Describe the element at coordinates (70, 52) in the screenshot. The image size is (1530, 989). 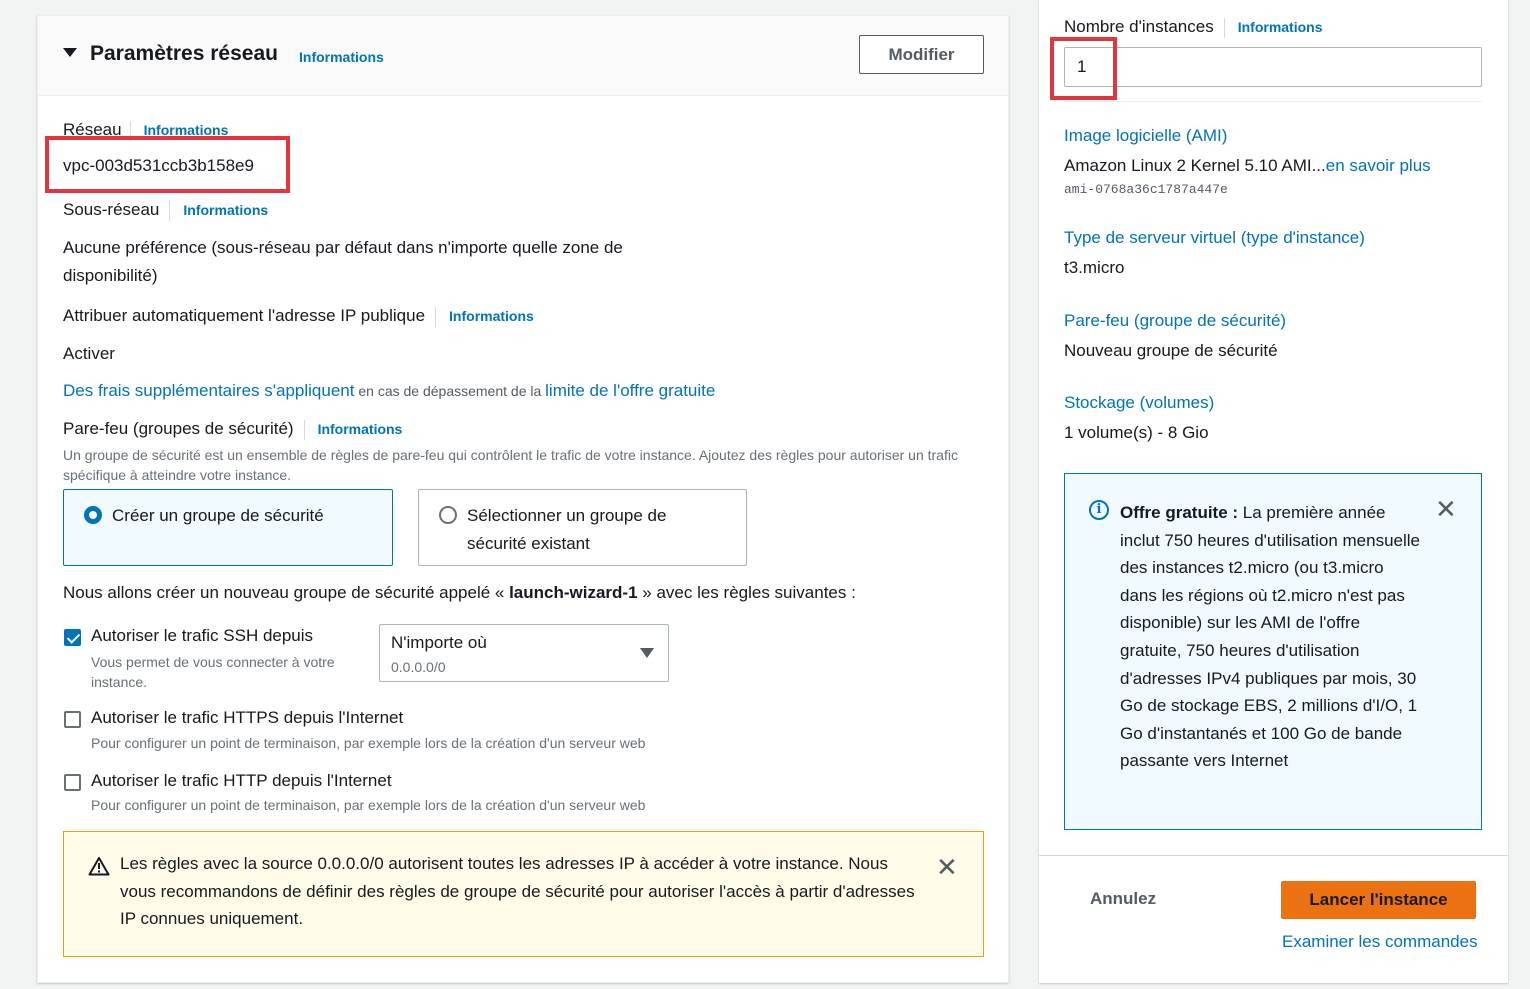
I see `collapse-caret-icon` at that location.